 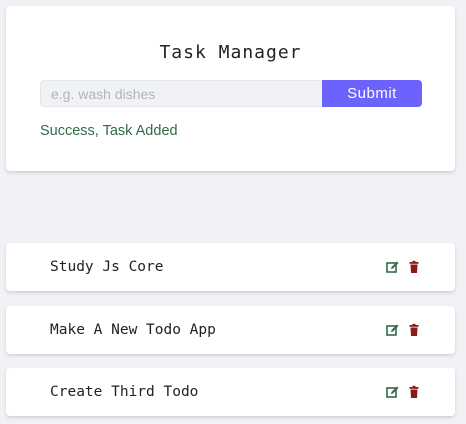 I want to click on task-item: Create Third Todo, so click(x=230, y=392).